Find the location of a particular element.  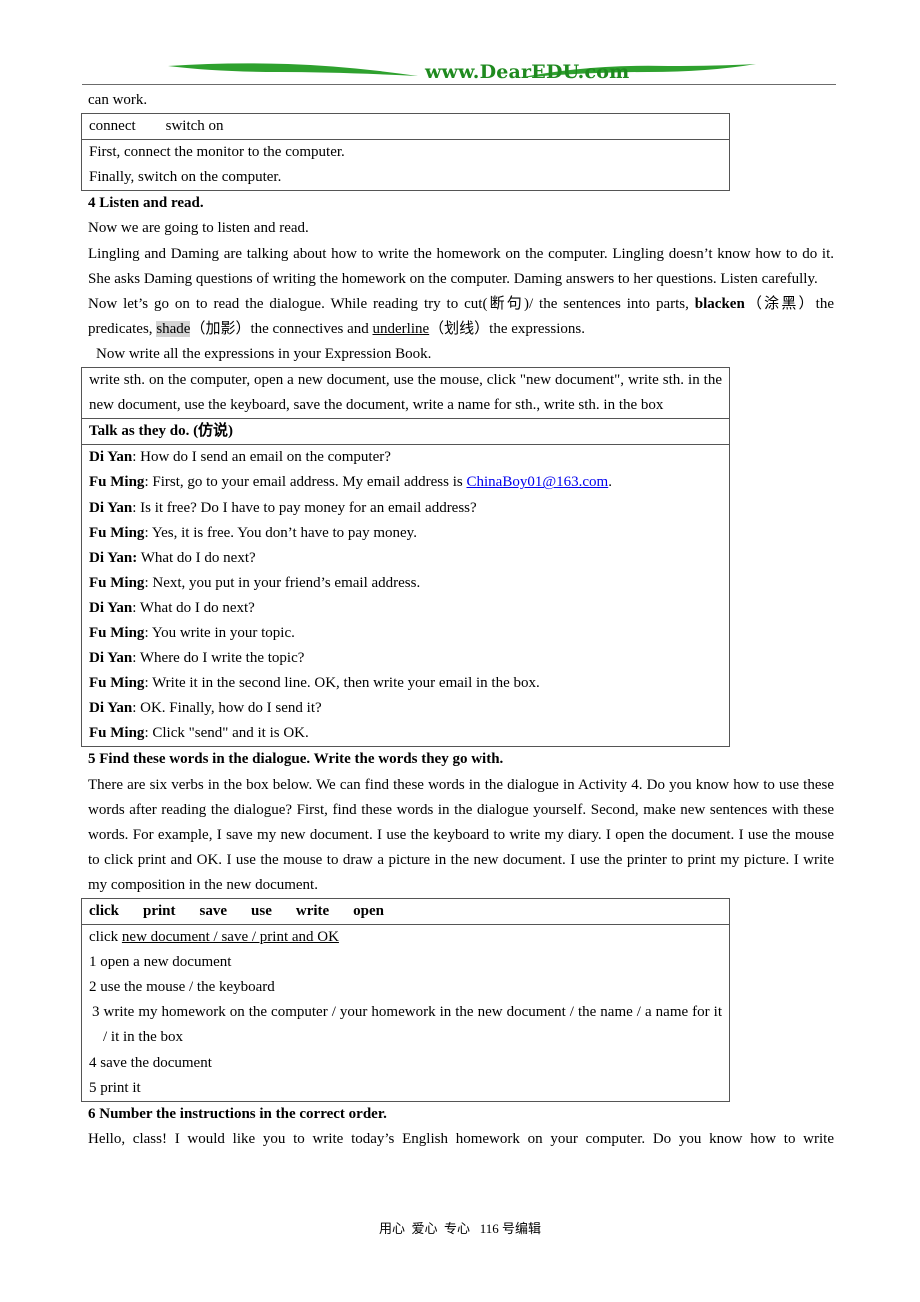

dialogue-line: Fu Ming: You write in your topic. is located at coordinates (405, 633).